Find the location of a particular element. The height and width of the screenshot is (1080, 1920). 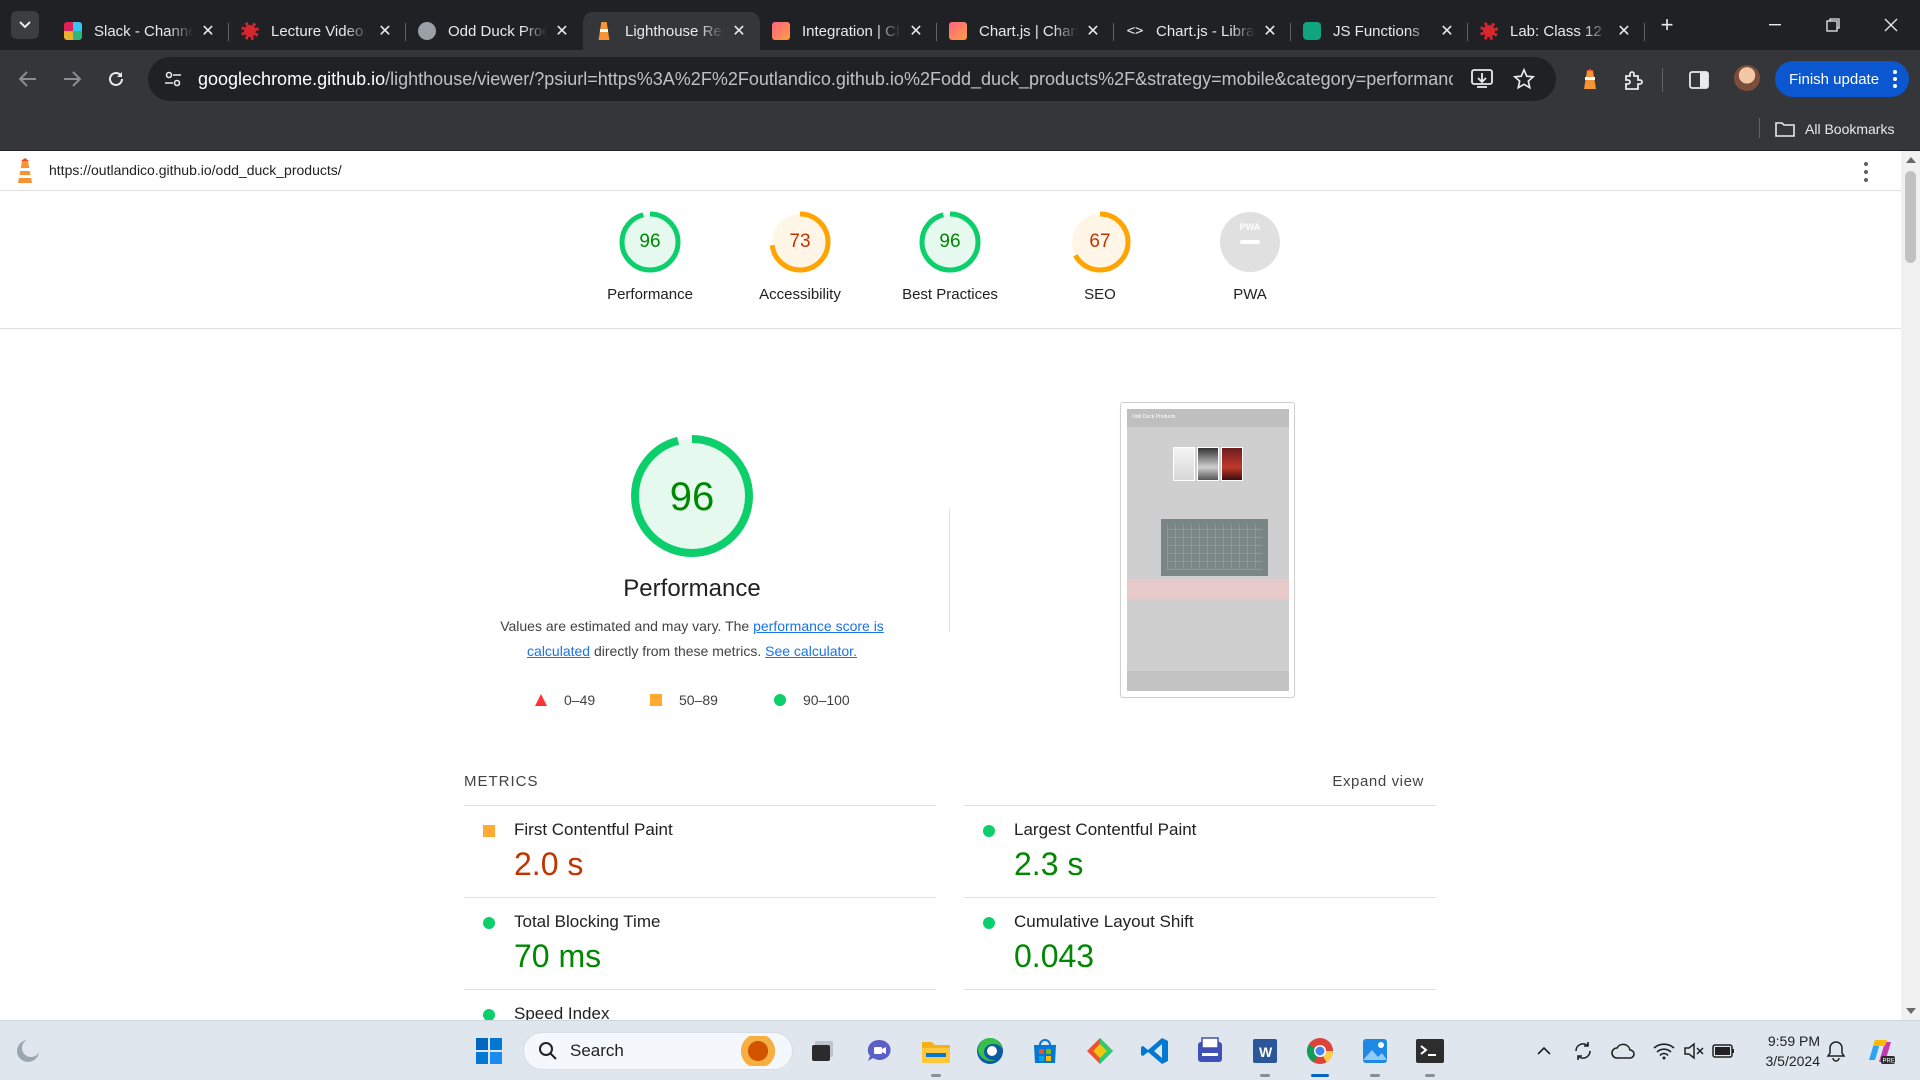

chartjs-icon is located at coordinates (958, 31).